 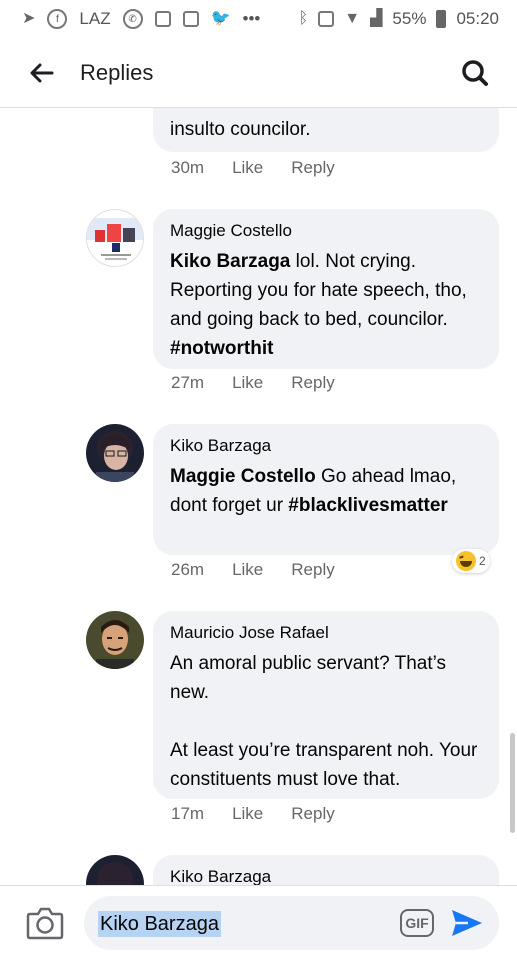 I want to click on clock: 05:20, so click(x=477, y=18).